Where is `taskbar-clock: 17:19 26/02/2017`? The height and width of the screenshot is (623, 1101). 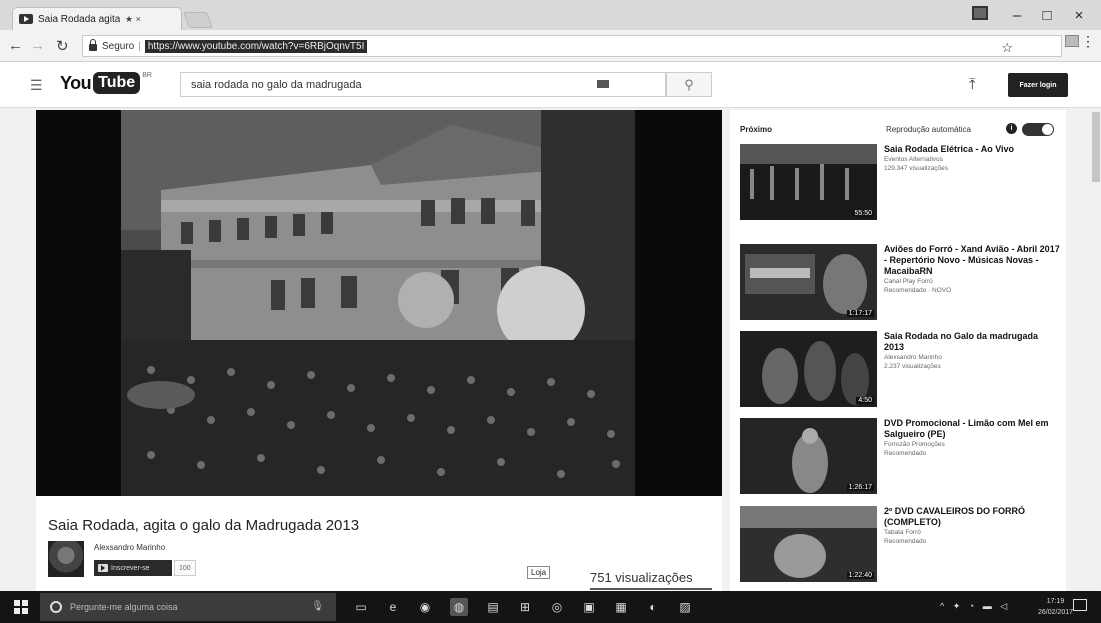
taskbar-clock: 17:19 26/02/2017 is located at coordinates (1055, 607).